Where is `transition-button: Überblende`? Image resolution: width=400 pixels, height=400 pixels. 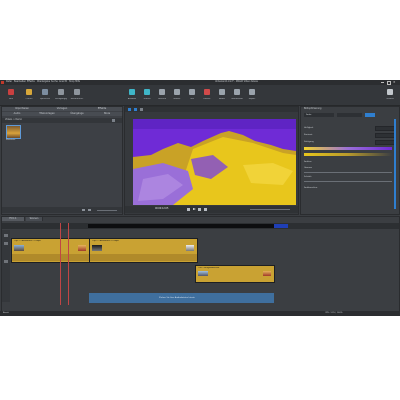 transition-button: Überblende is located at coordinates (237, 95).